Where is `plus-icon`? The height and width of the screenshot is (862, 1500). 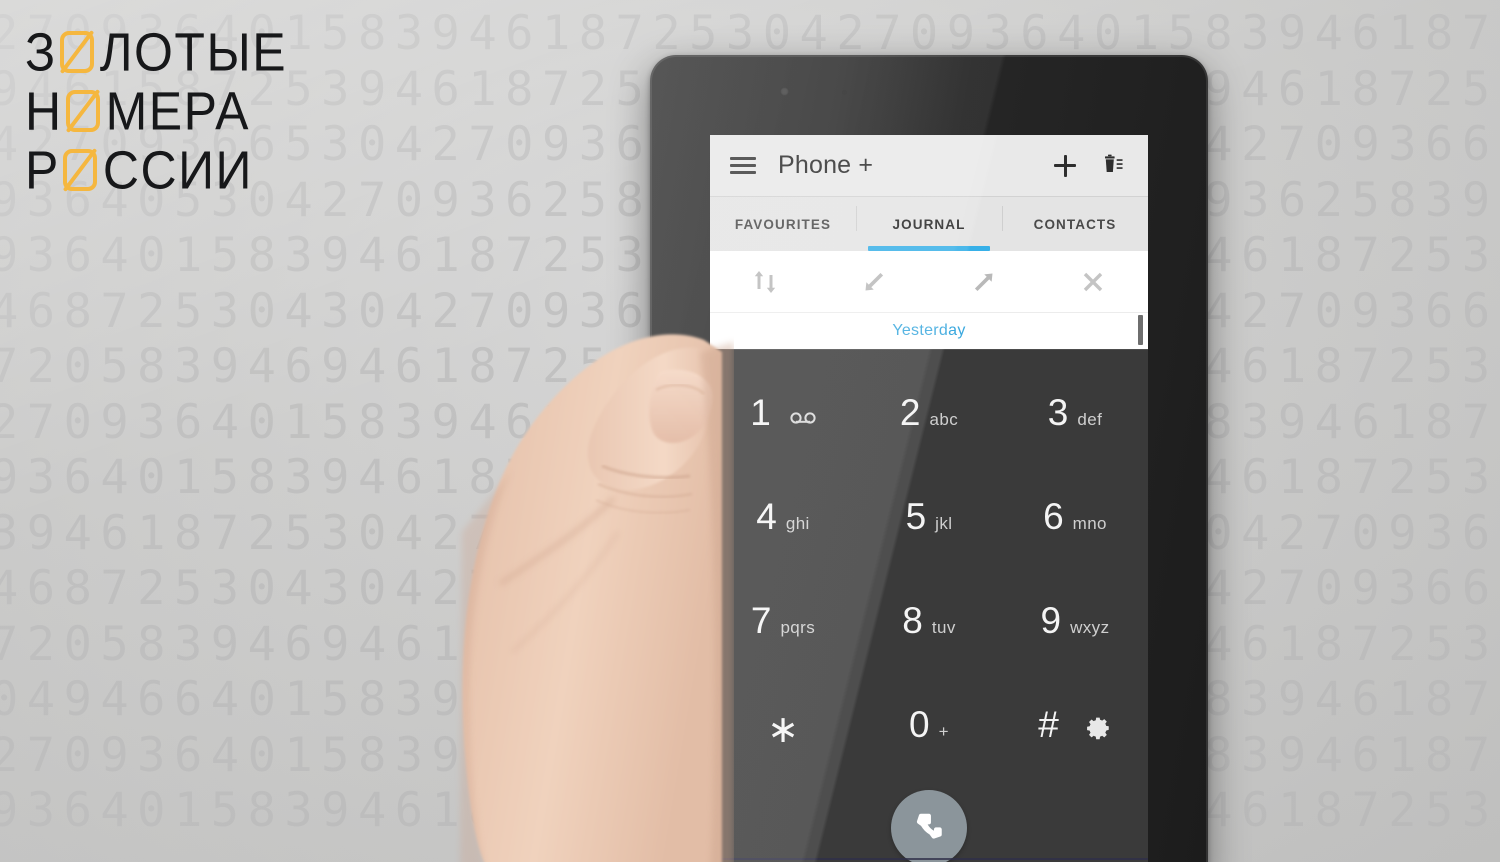 plus-icon is located at coordinates (1065, 165).